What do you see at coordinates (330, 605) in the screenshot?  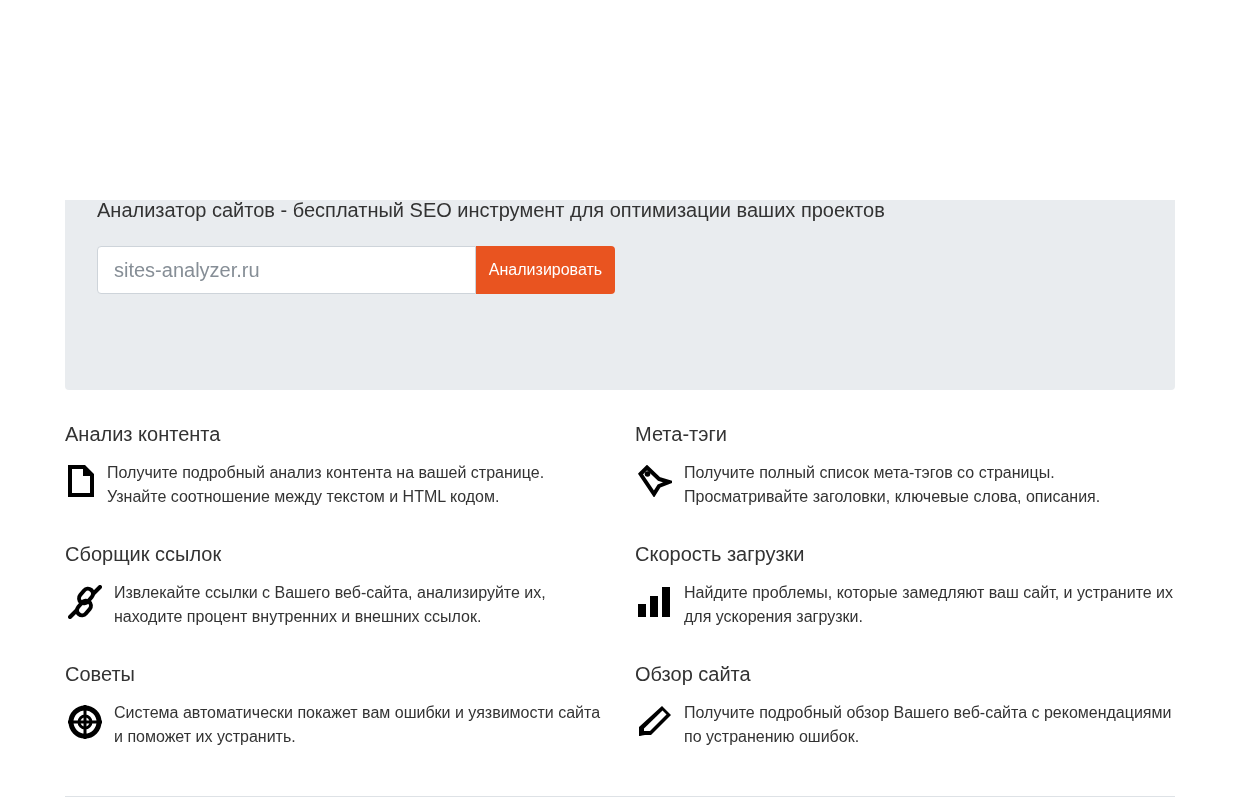 I see `feature-description: Извлекайте ссылки с Вашего веб-сайта, анализируйте их, находите процент внутренних и внешних ссылок.` at bounding box center [330, 605].